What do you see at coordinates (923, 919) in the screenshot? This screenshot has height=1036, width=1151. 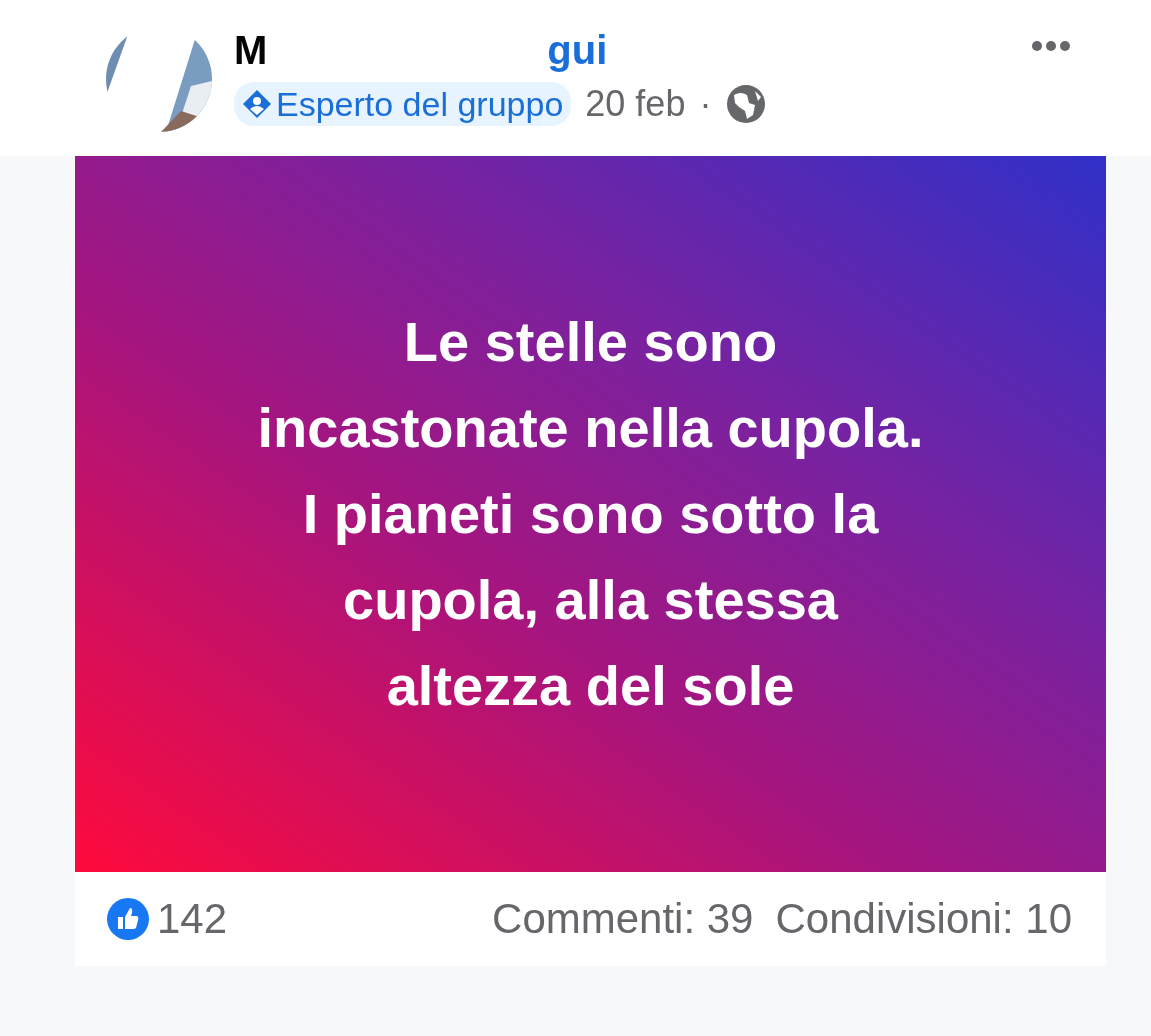 I see `share-count: Condivisioni: 10` at bounding box center [923, 919].